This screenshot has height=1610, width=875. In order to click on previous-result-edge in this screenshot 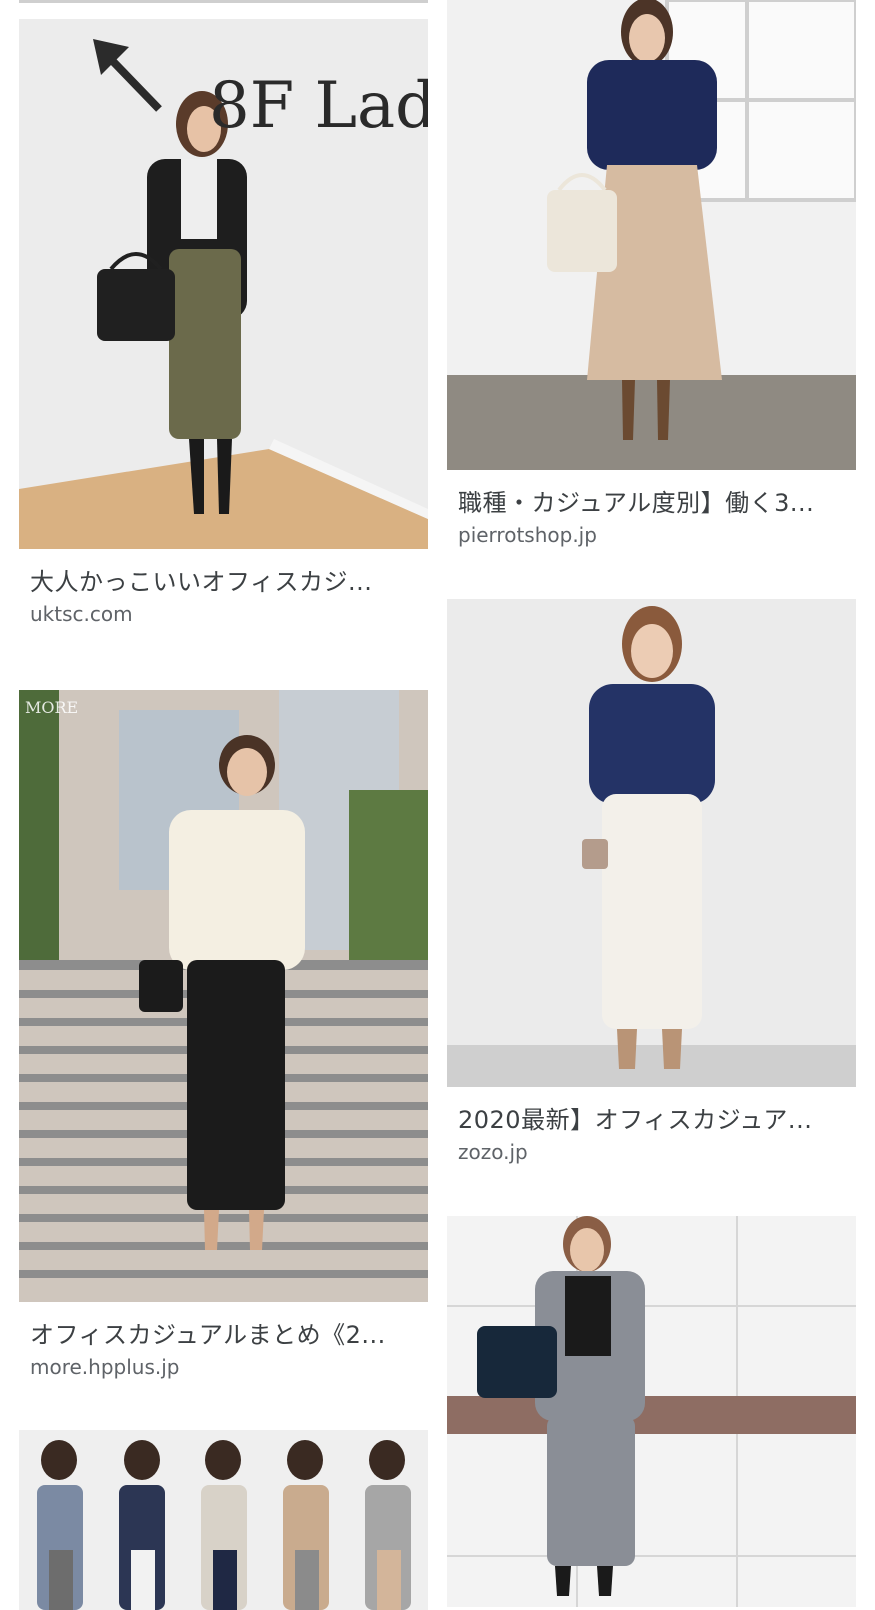, I will do `click(223, 1)`.